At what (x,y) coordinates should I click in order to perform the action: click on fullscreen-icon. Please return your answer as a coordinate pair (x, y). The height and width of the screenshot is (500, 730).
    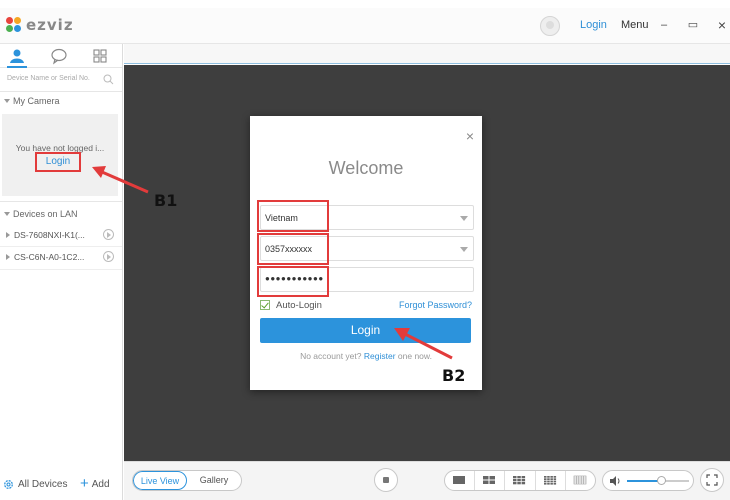
    Looking at the image, I should click on (712, 480).